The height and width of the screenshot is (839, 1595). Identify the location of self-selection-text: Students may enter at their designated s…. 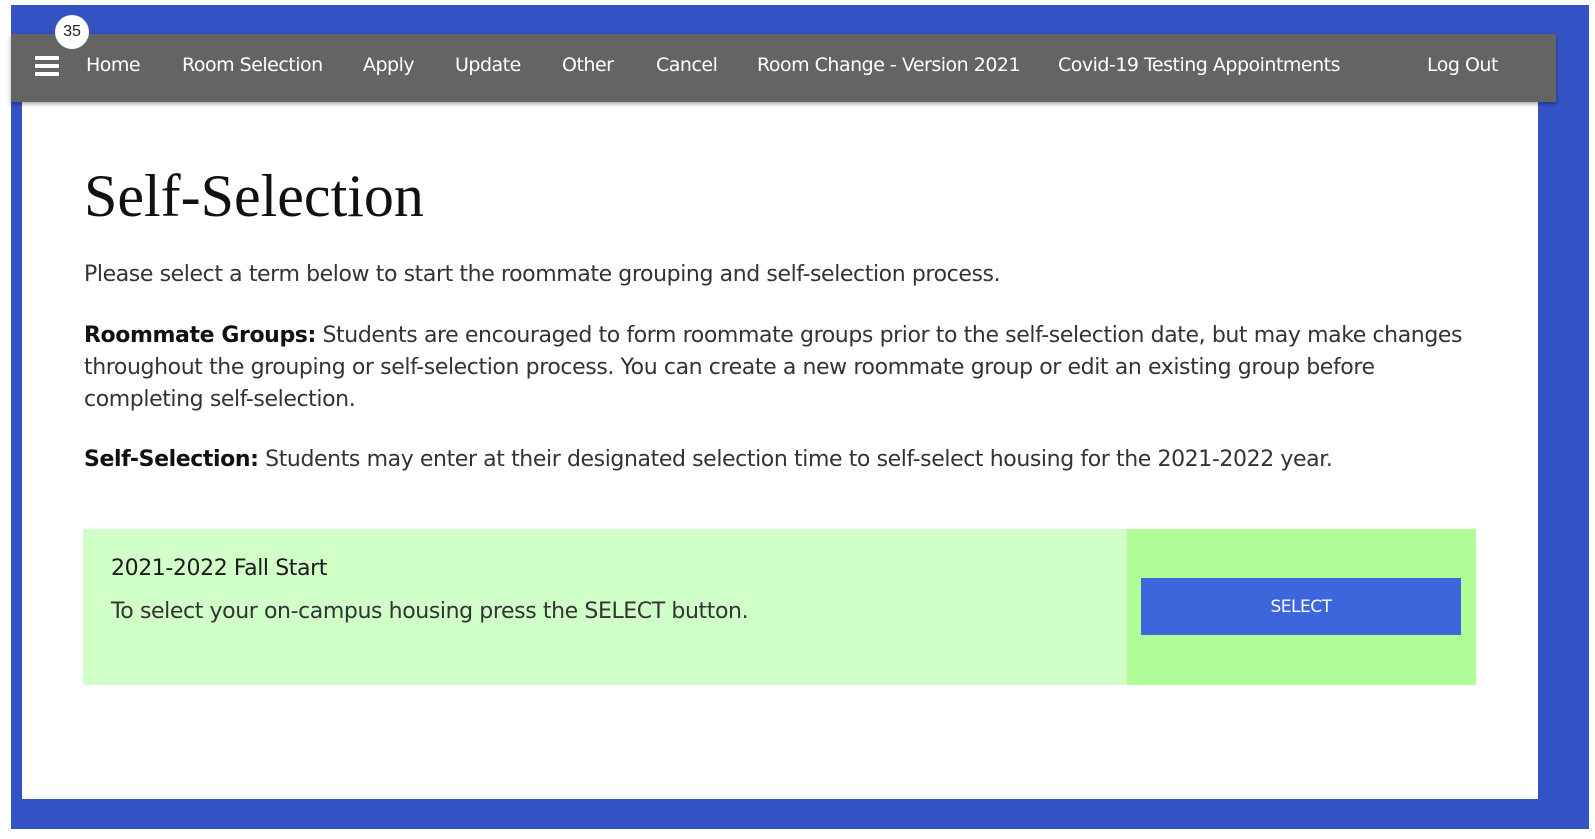
(795, 459).